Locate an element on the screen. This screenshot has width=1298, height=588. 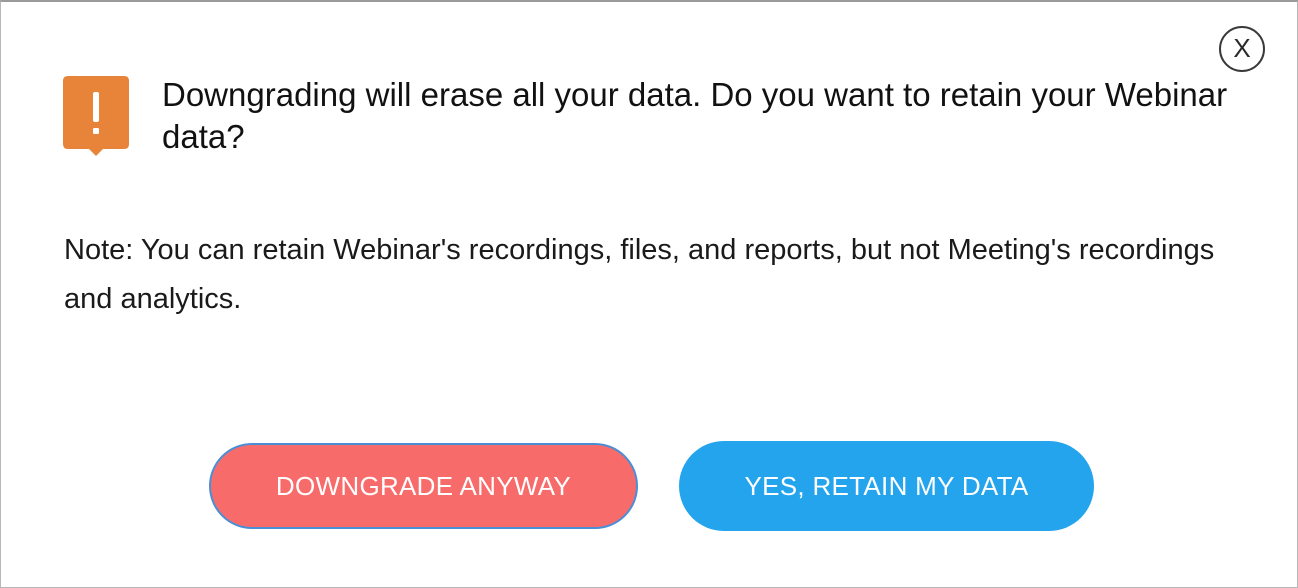
downgrade-anyway-button: DOWNGRADE ANYWAY is located at coordinates (423, 486).